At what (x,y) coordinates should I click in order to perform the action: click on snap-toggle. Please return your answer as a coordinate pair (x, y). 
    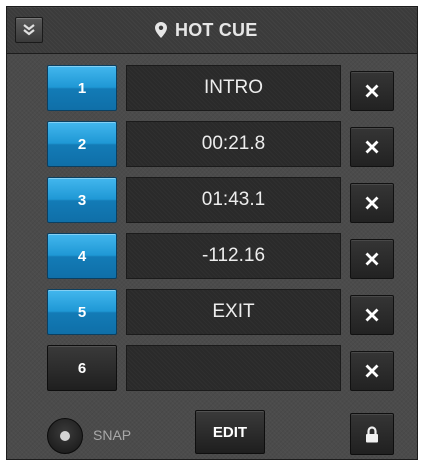
    Looking at the image, I should click on (65, 436).